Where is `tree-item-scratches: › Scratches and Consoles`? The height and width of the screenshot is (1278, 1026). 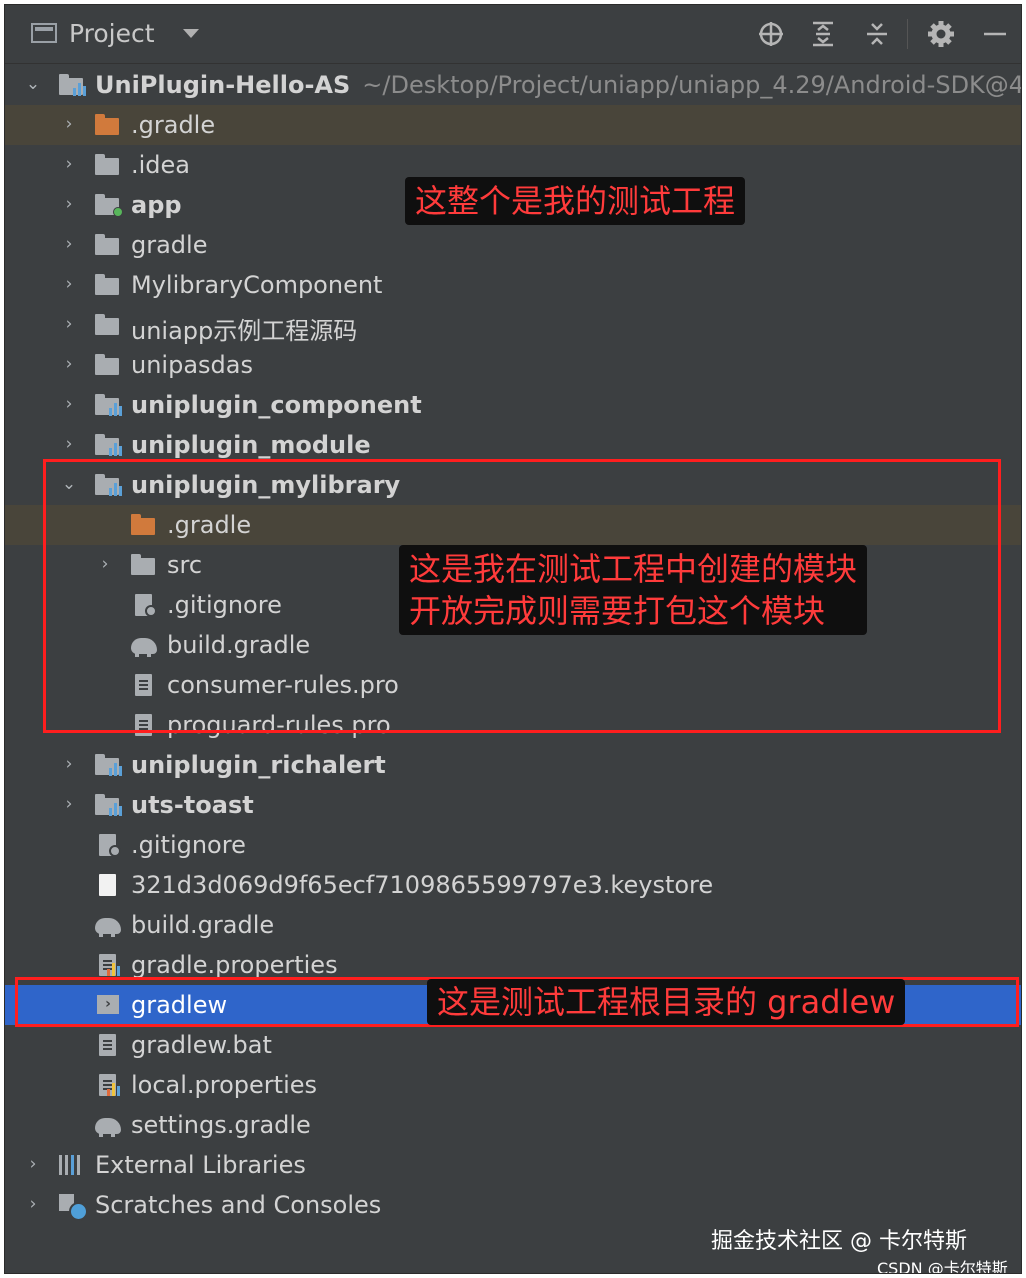 tree-item-scratches: › Scratches and Consoles is located at coordinates (513, 1205).